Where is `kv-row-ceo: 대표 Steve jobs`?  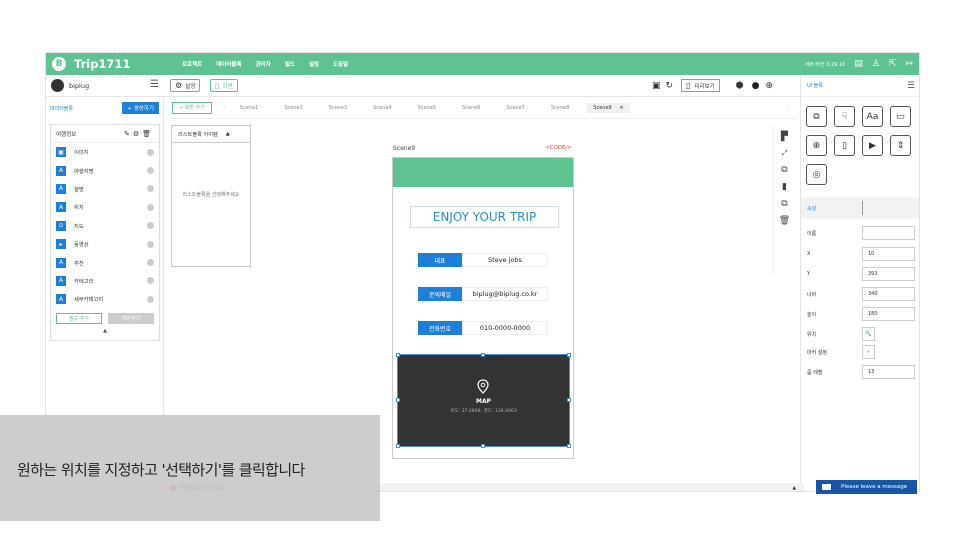
kv-row-ceo: 대표 Steve jobs is located at coordinates (483, 260).